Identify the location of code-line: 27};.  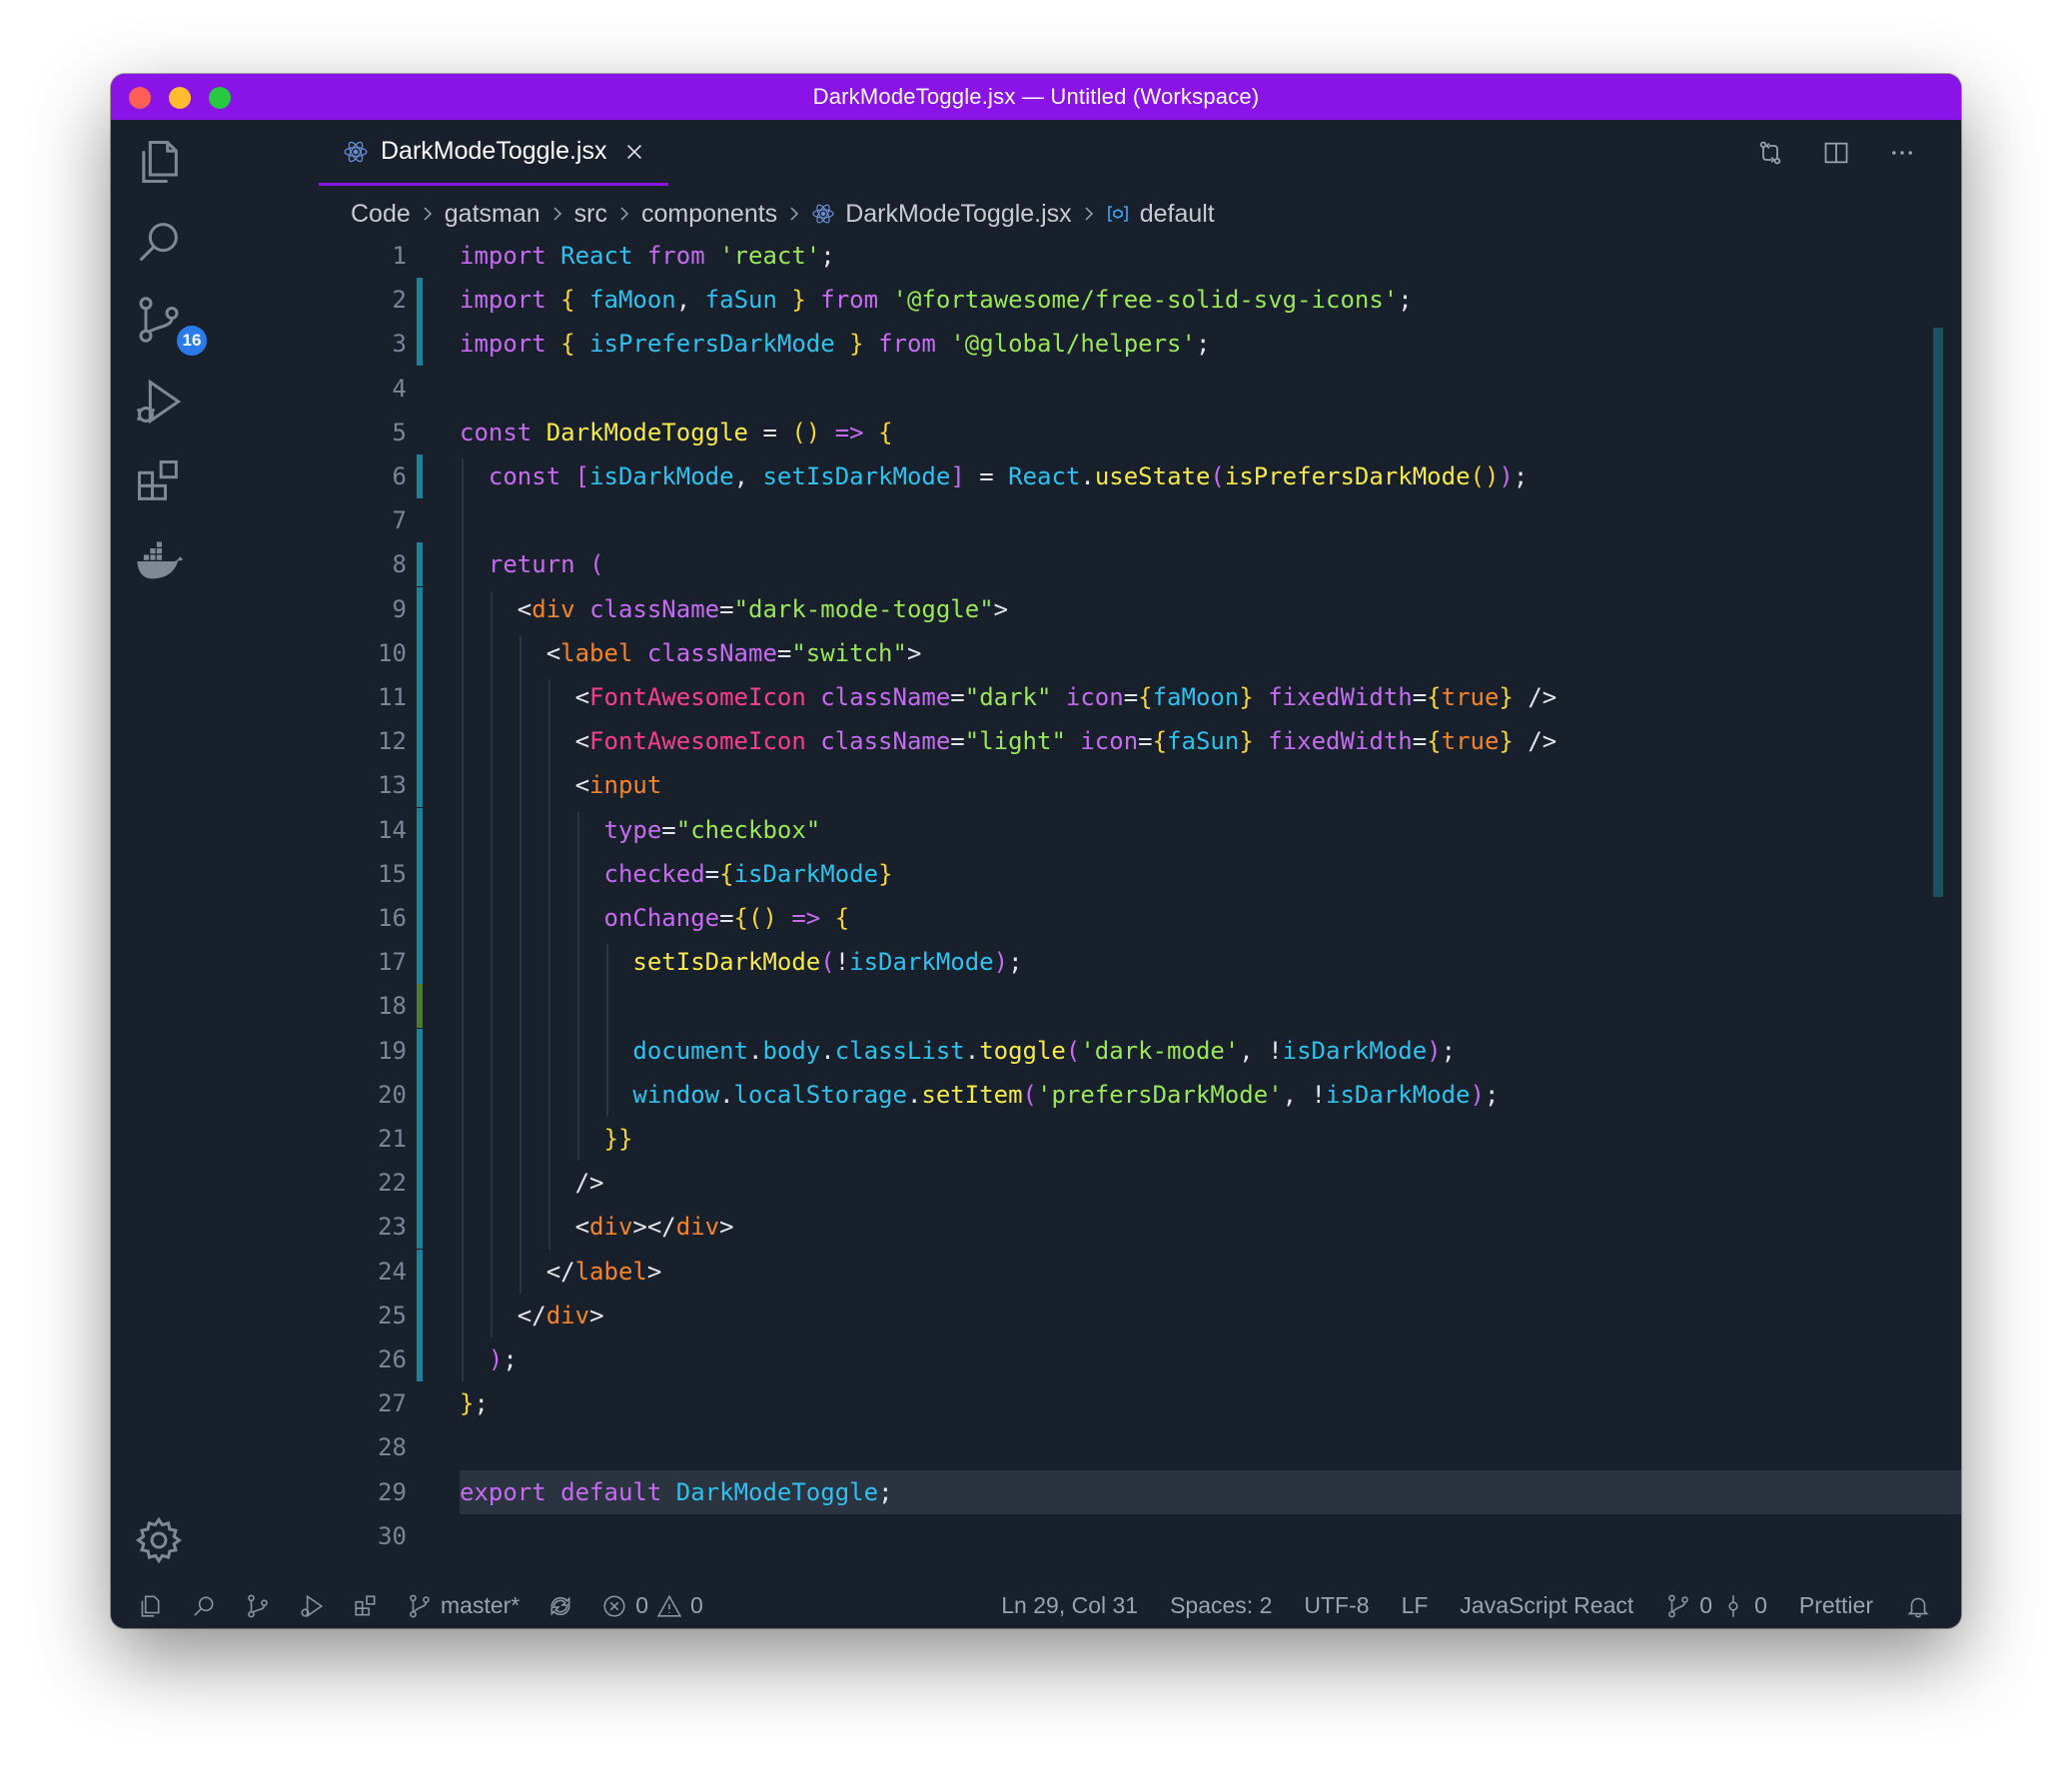
(1074, 1403).